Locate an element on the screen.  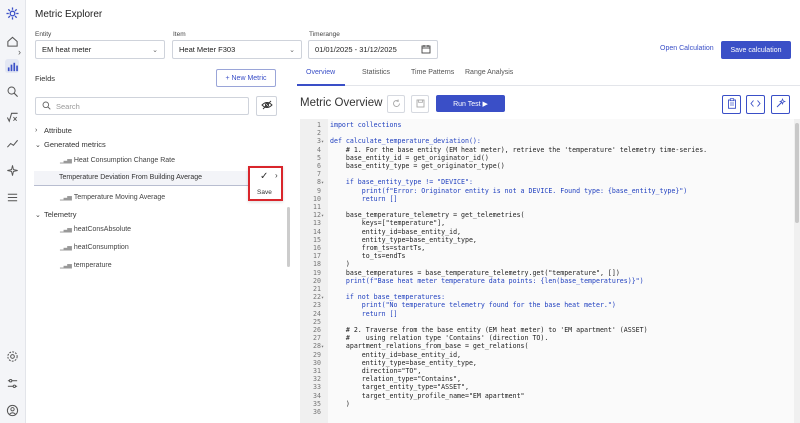
tree-item-heat-consumption-change-rate: ▁▃▅ Heat Consumption Change Rate is located at coordinates (117, 160).